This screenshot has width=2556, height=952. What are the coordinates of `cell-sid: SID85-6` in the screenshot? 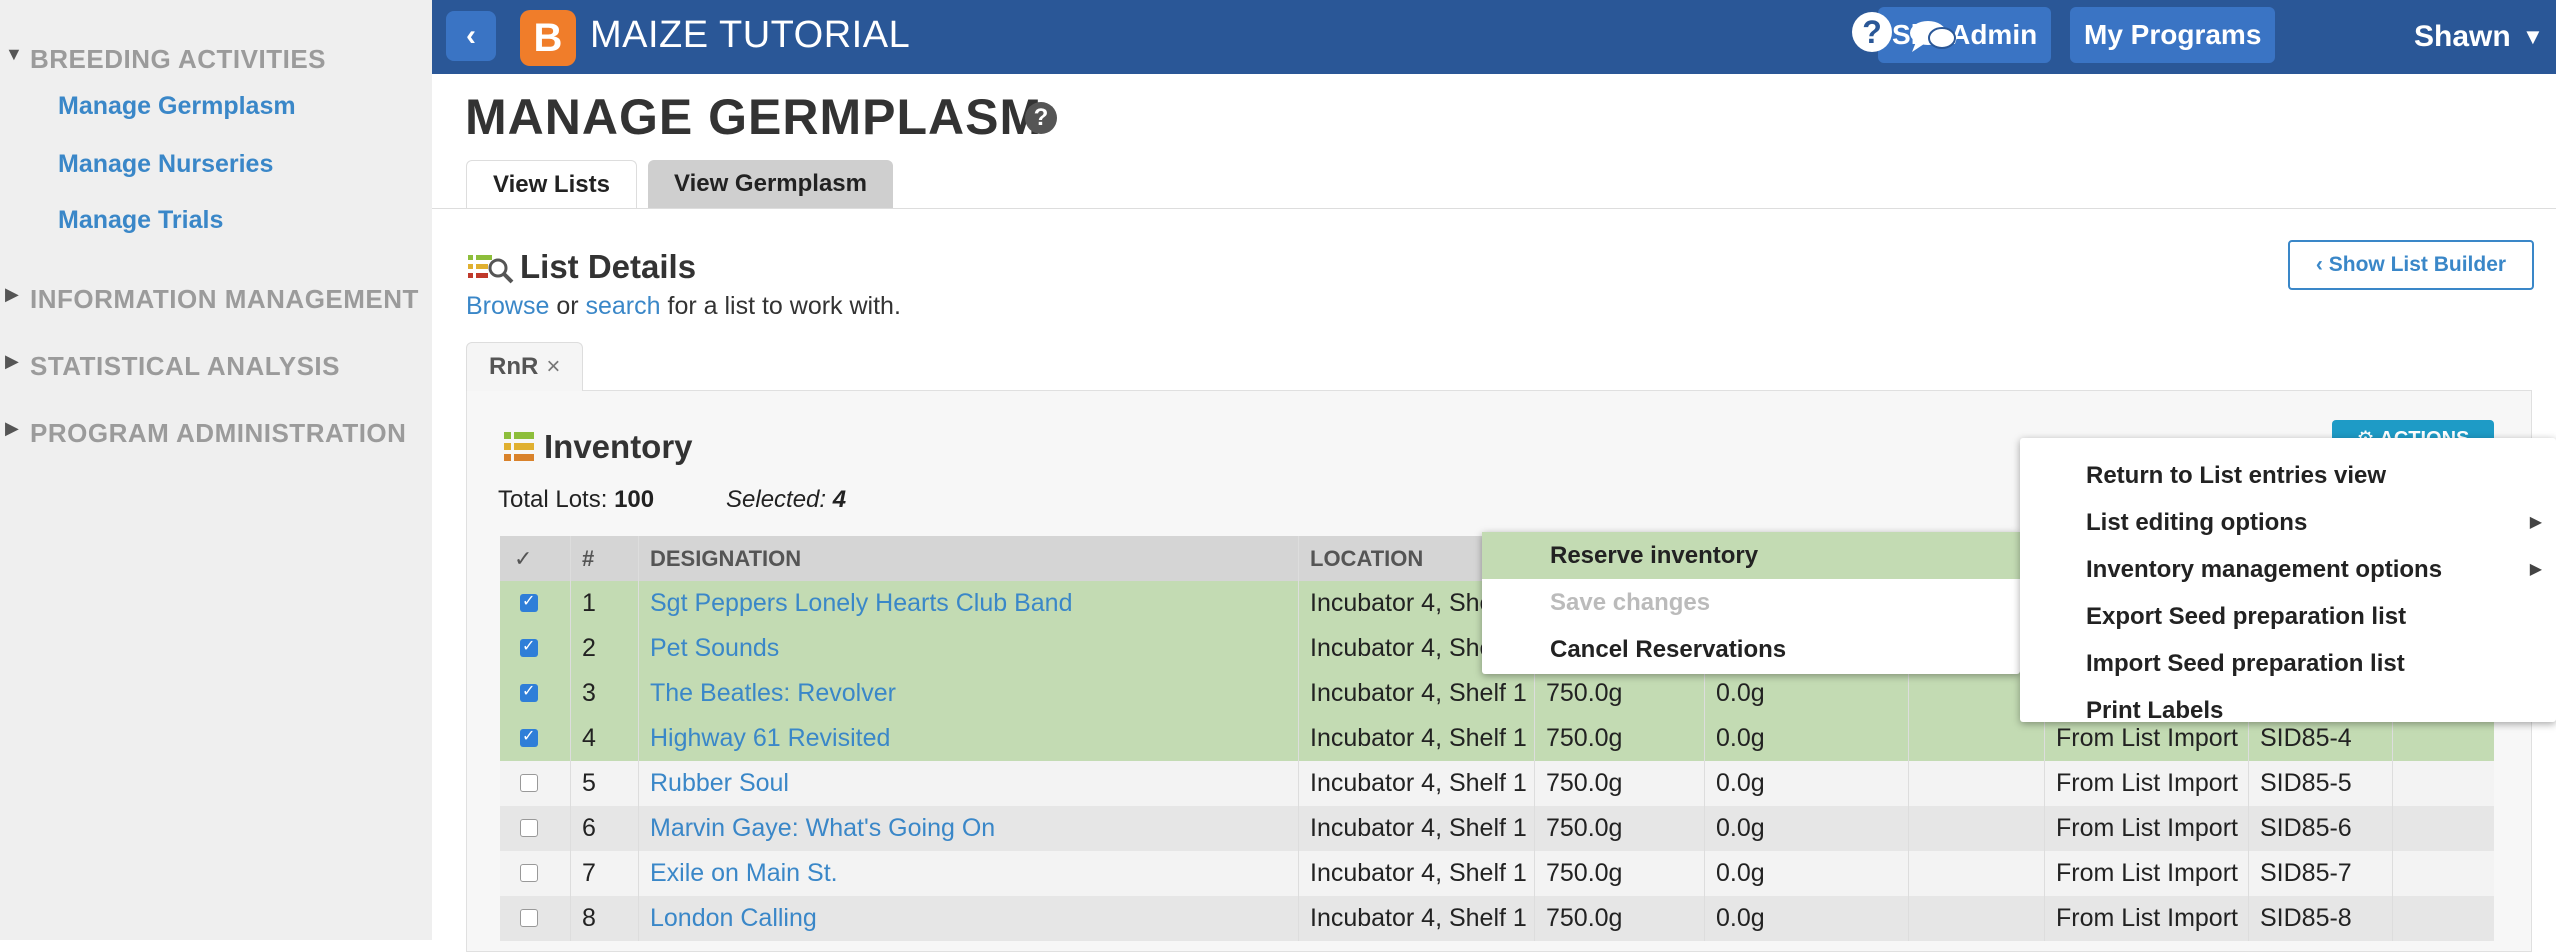 It's located at (2306, 828).